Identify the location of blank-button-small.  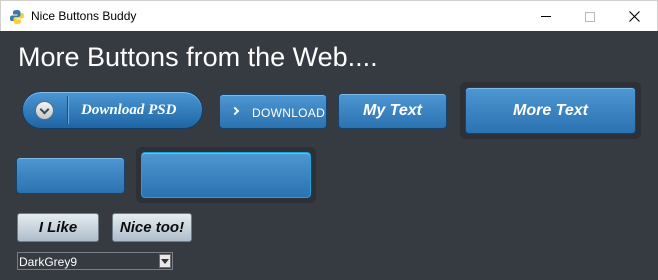
(70, 175).